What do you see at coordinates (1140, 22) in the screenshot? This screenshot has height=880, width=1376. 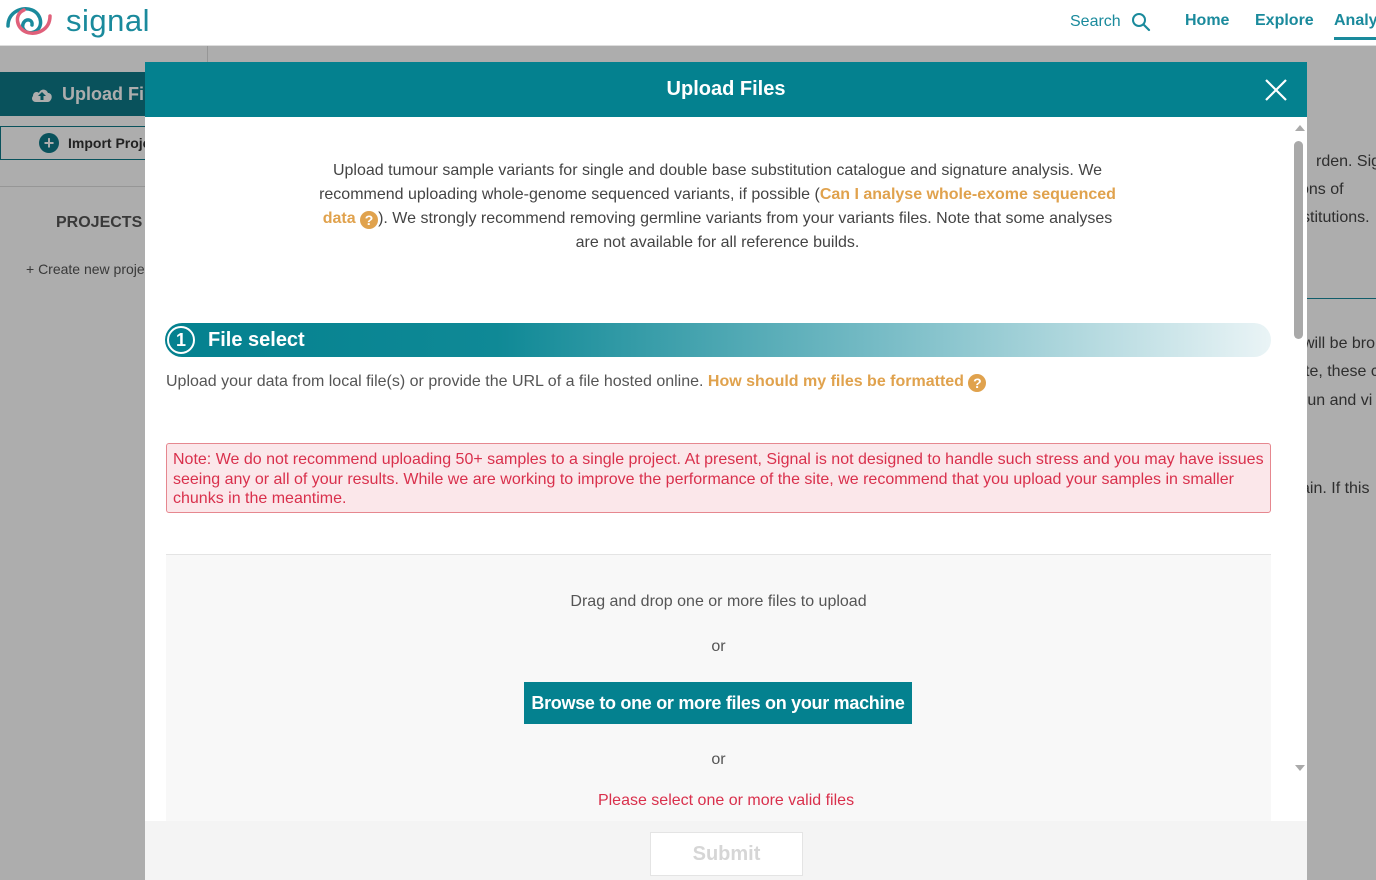 I see `search-icon` at bounding box center [1140, 22].